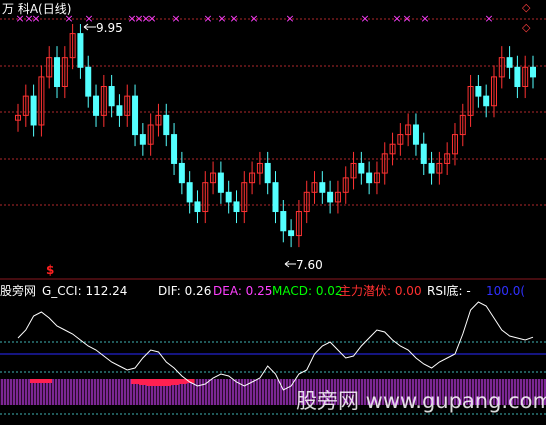 The width and height of the screenshot is (546, 425). What do you see at coordinates (421, 401) in the screenshot?
I see `watermark: 股旁网 www.gupang.com` at bounding box center [421, 401].